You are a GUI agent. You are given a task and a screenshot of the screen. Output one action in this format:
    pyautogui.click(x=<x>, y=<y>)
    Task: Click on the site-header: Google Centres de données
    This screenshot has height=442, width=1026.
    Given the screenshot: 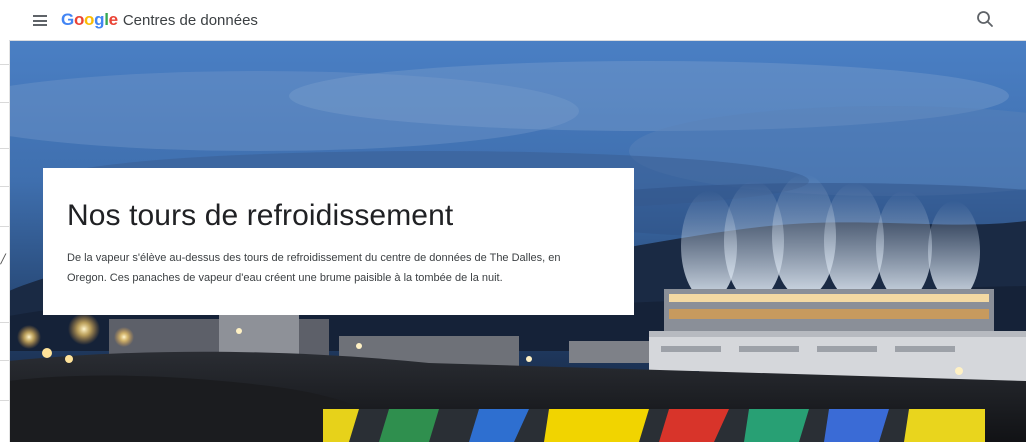 What is the action you would take?
    pyautogui.click(x=517, y=20)
    